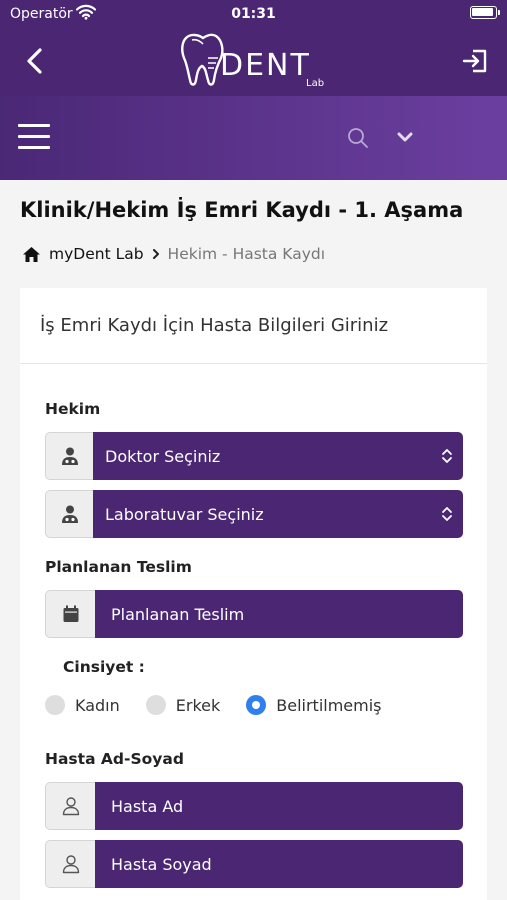 This screenshot has width=507, height=900. I want to click on patient-first-name-placeholder: Hasta Ad, so click(147, 806).